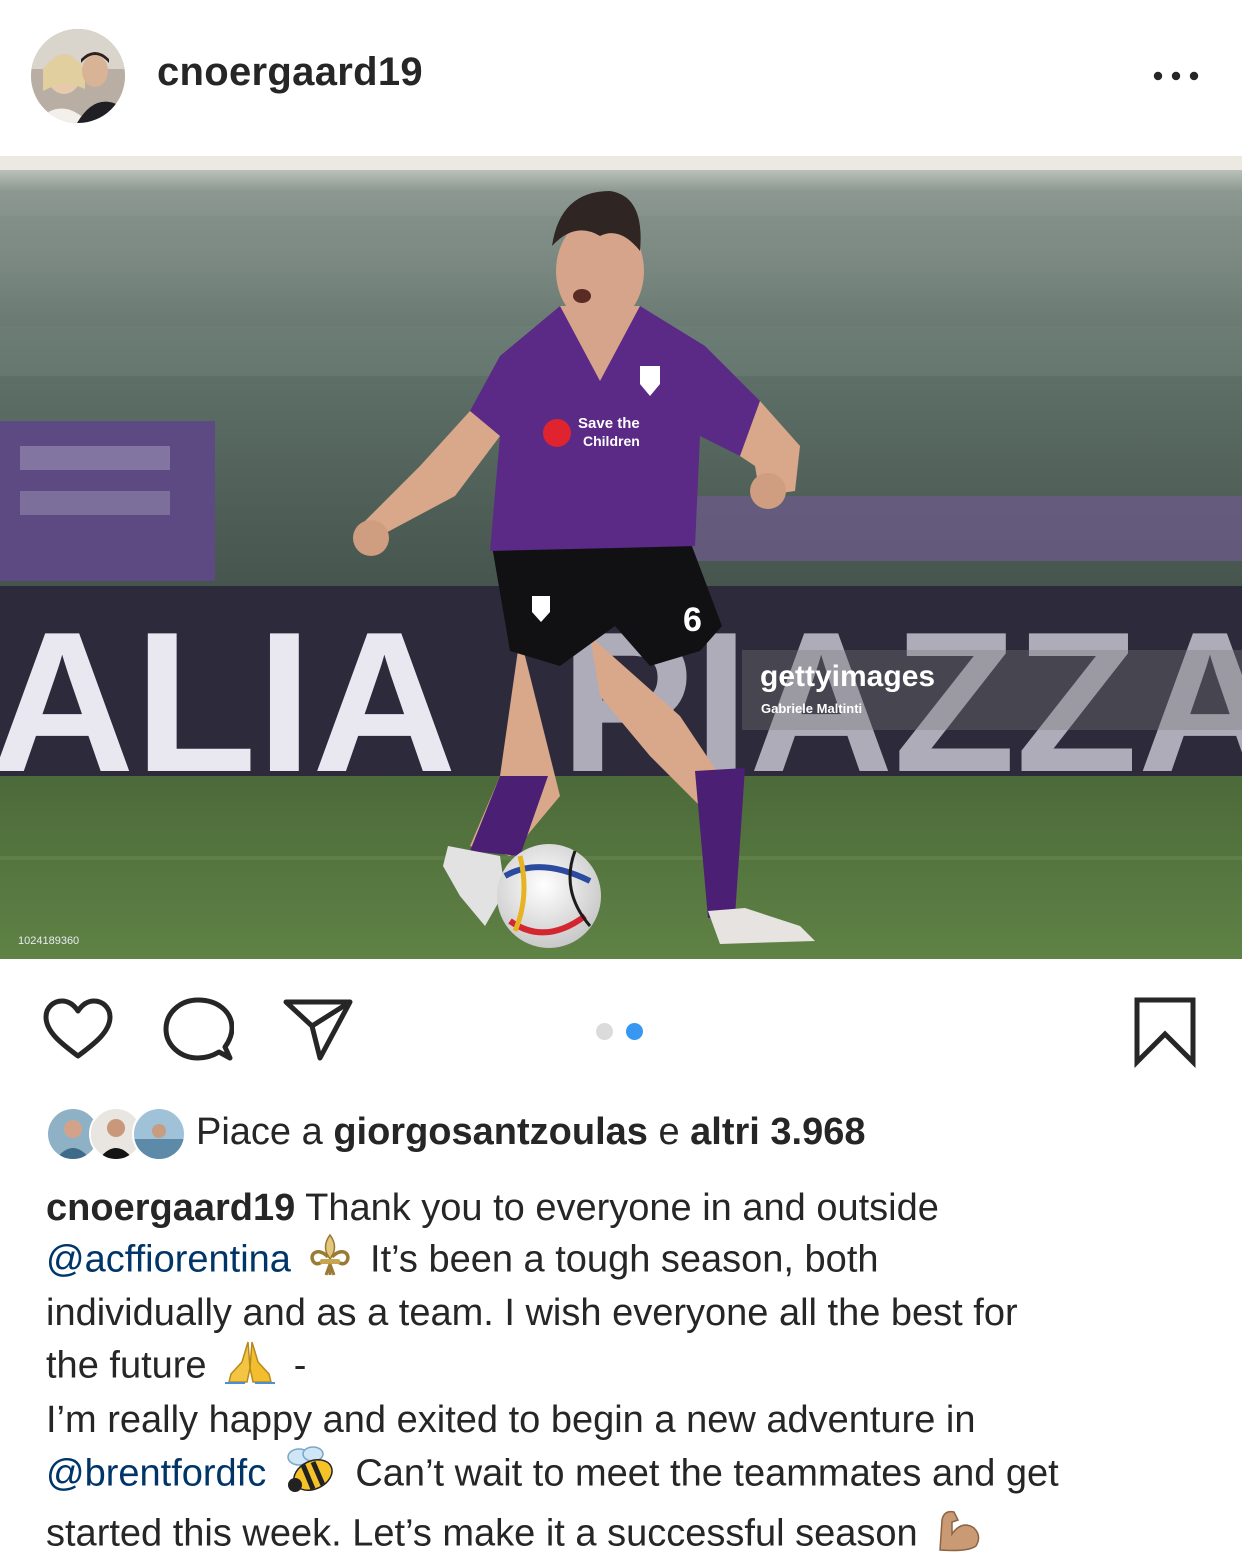 This screenshot has width=1242, height=1564. I want to click on first-liker-username: giorgosantzoulas, so click(490, 1132).